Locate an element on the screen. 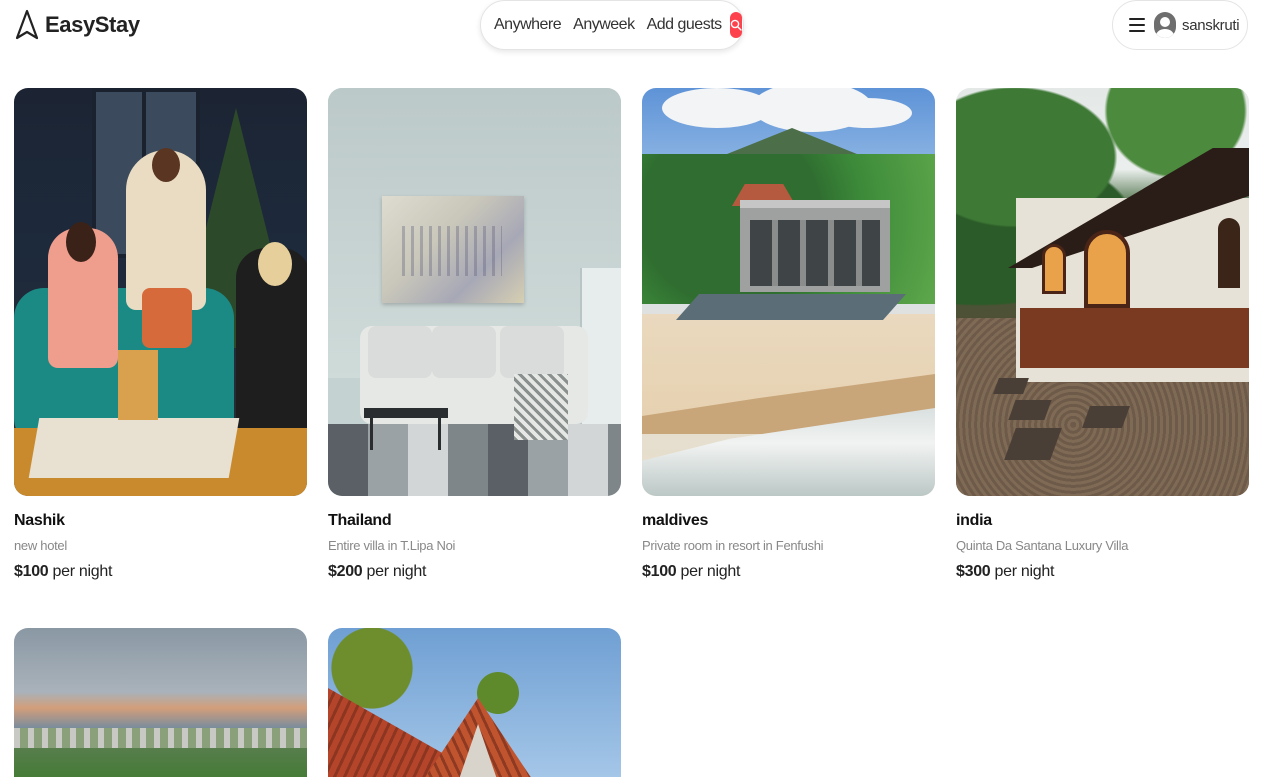 The height and width of the screenshot is (777, 1276). listing-subtitle: Private room in resort in Fenfushi is located at coordinates (733, 545).